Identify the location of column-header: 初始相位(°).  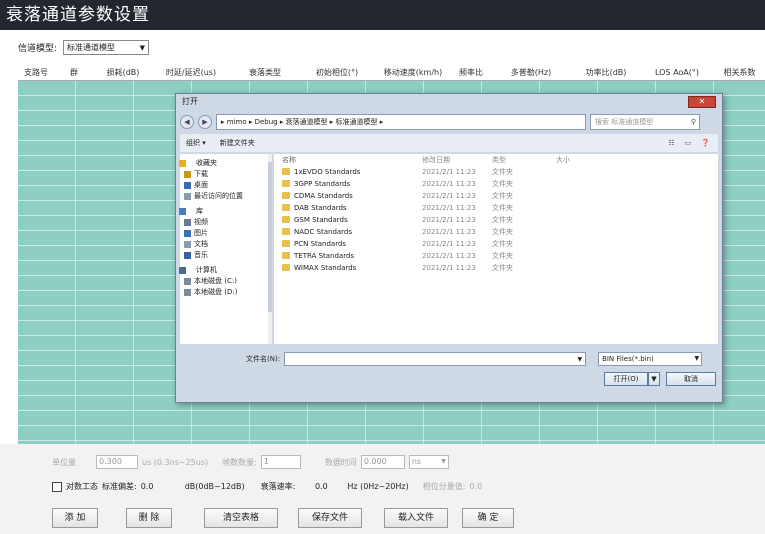
(337, 72).